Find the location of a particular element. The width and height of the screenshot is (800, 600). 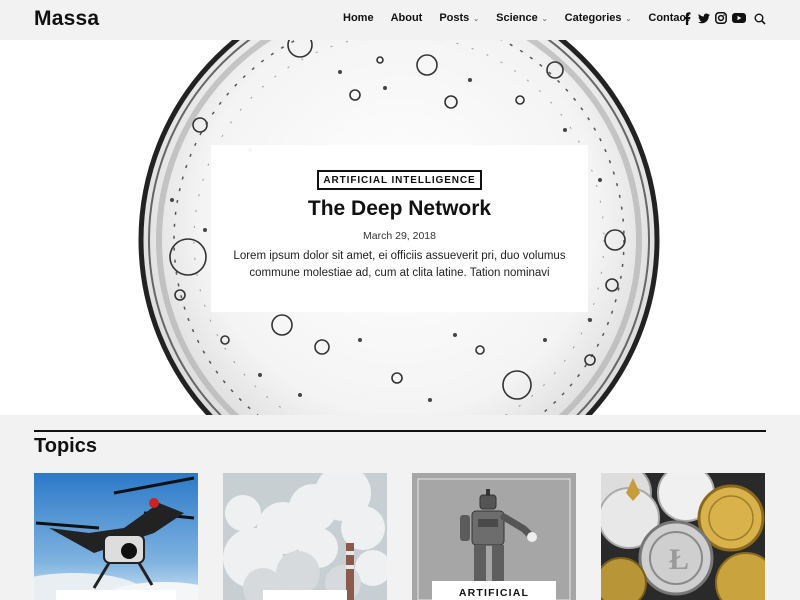

nav-item-label: About is located at coordinates (406, 18).